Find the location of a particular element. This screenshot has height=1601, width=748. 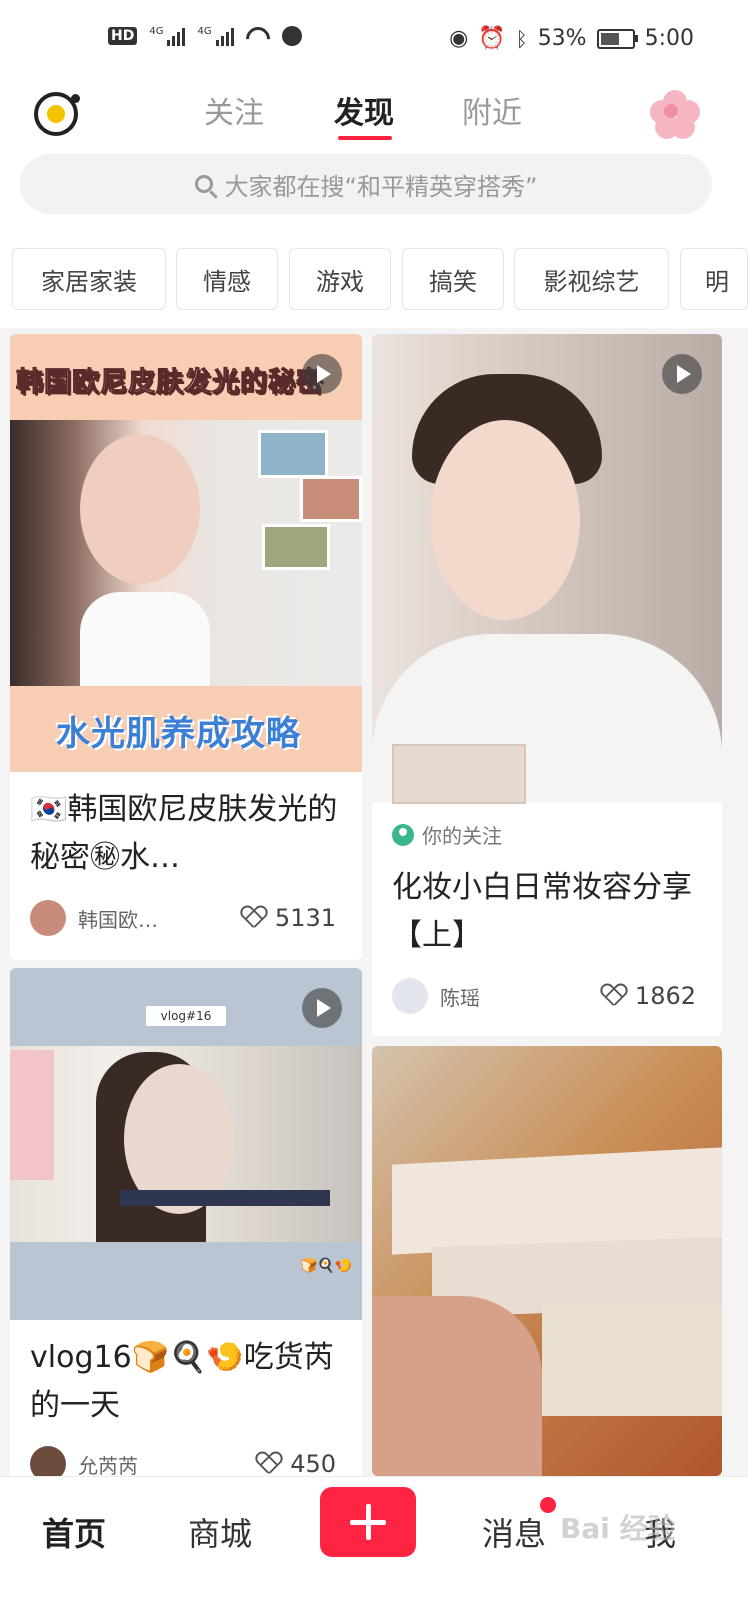

note-card is located at coordinates (547, 1261).